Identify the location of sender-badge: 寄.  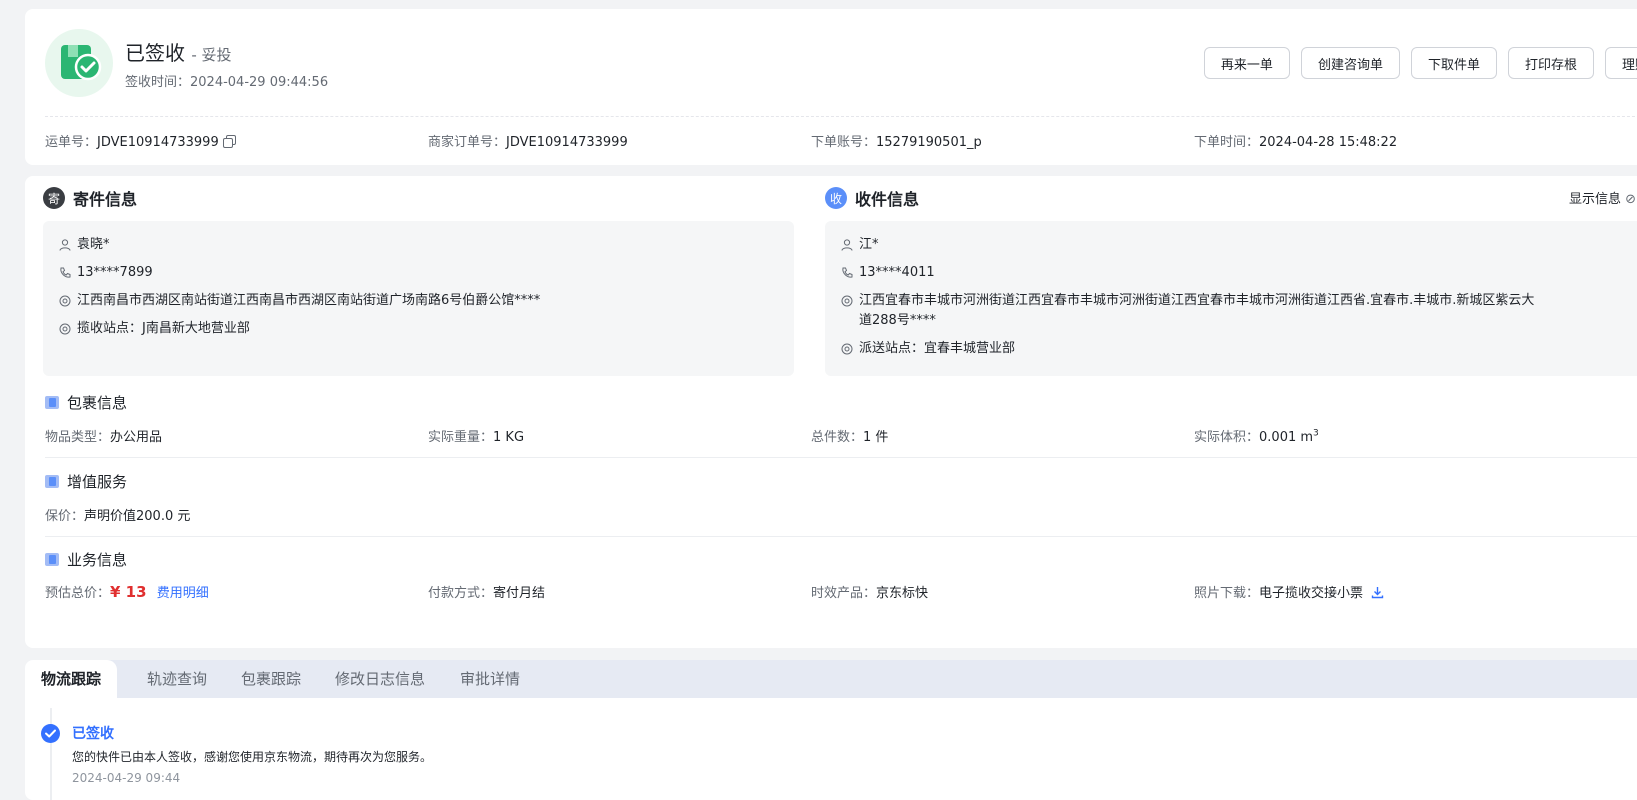
(54, 198).